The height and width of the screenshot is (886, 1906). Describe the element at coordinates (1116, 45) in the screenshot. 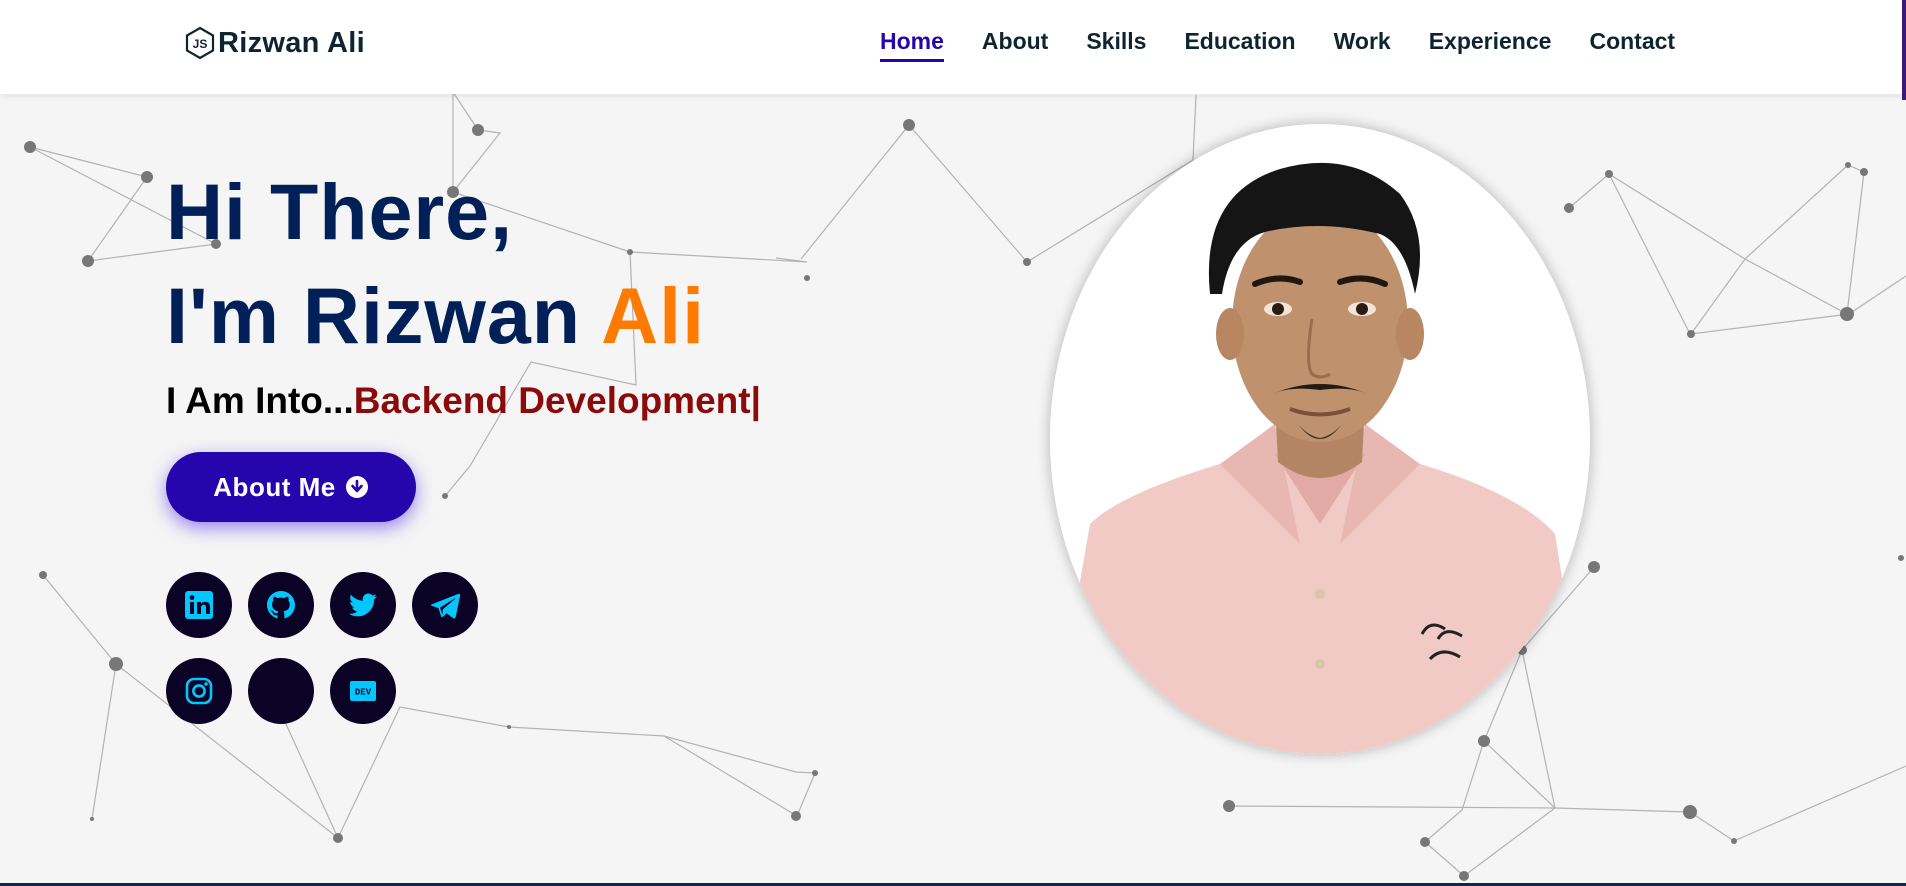

I see `nav-skills: Skills` at that location.